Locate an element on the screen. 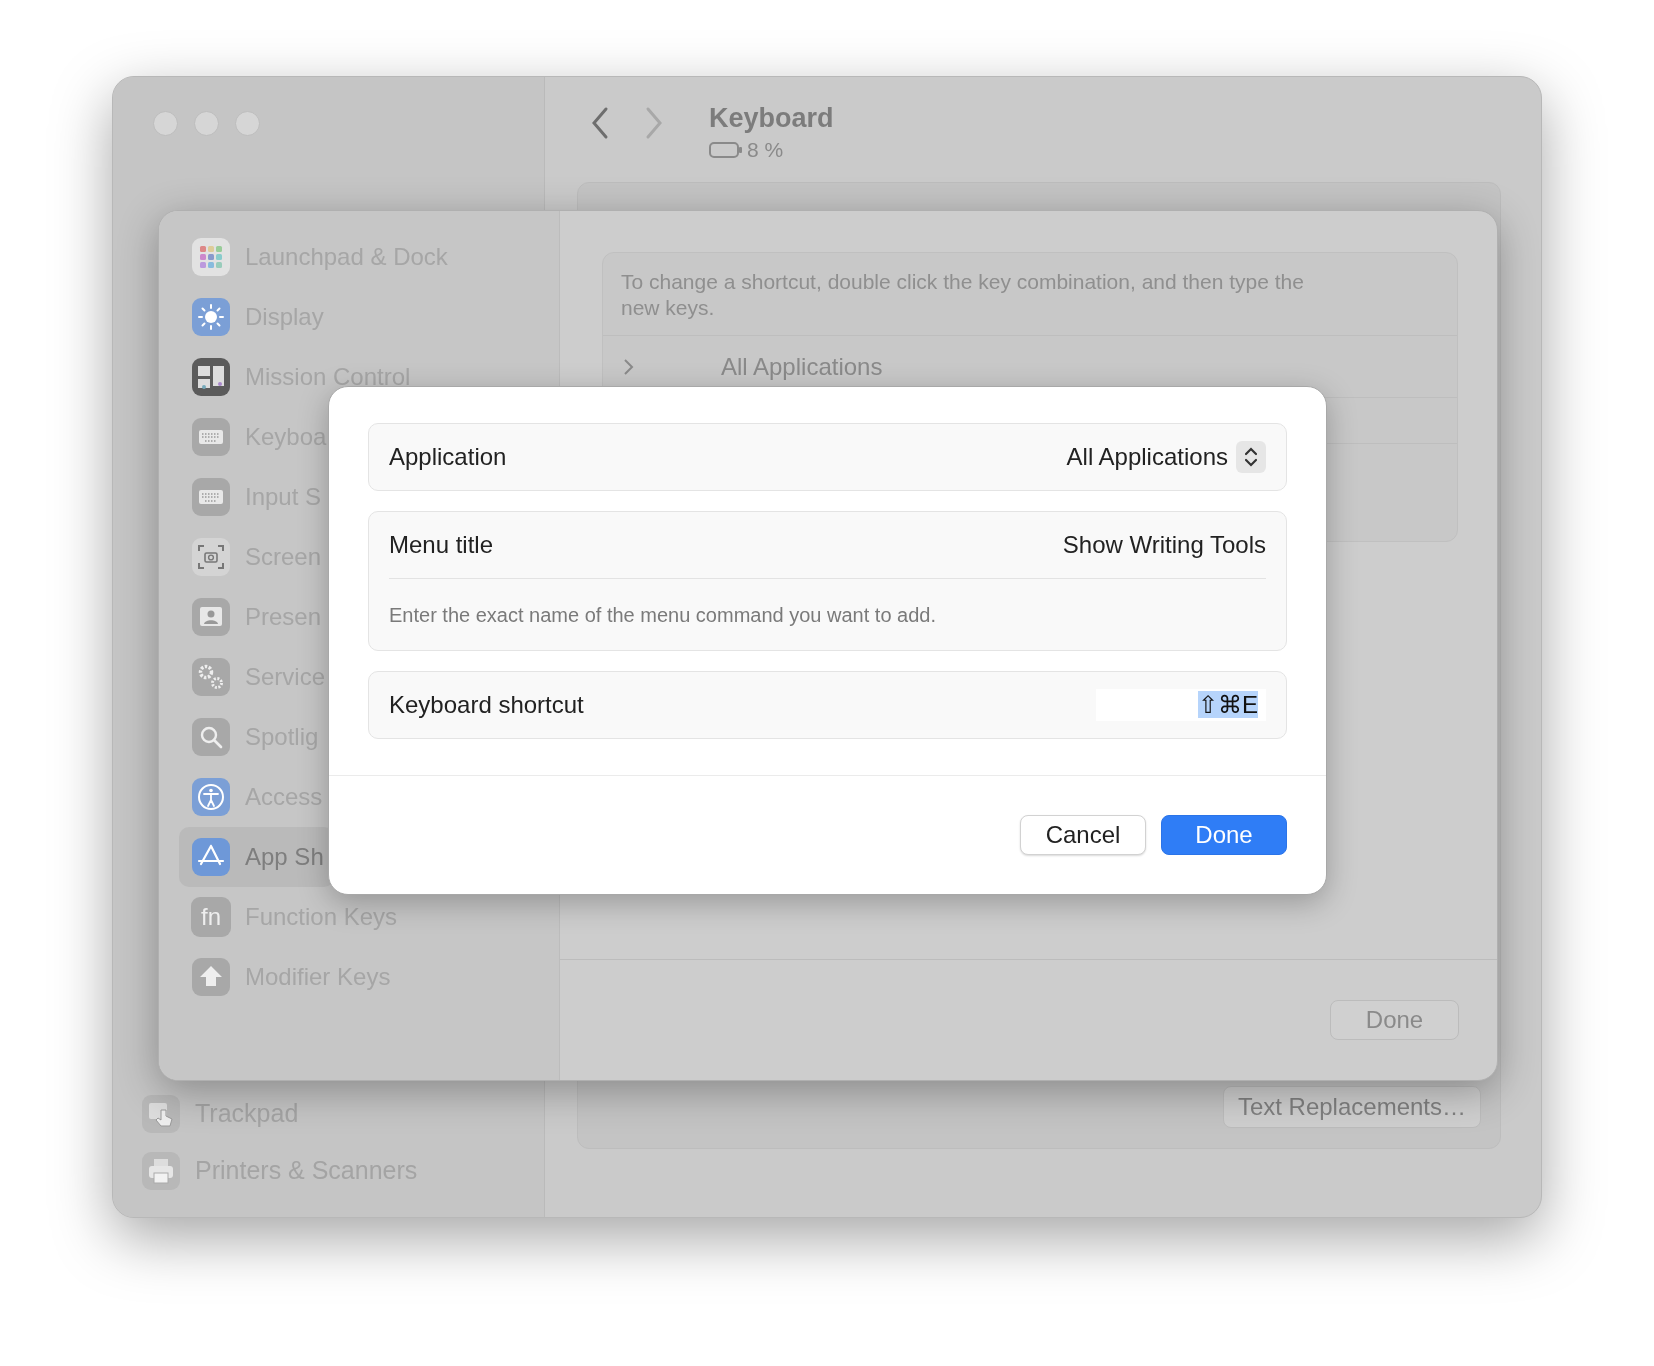 The width and height of the screenshot is (1654, 1366). grid-icon is located at coordinates (211, 257).